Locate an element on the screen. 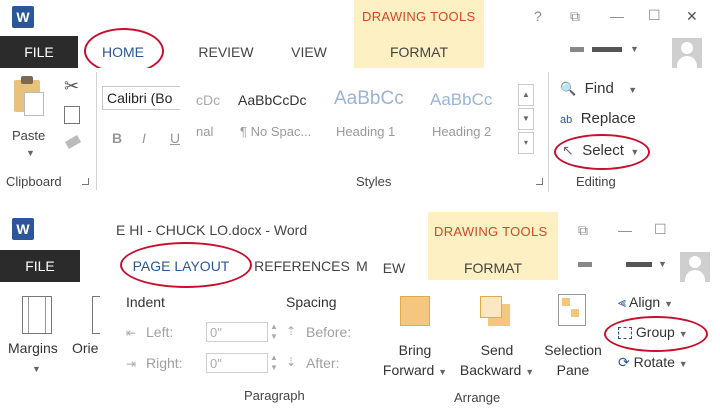  indent-left-spinner-icon: ▲ ▼ is located at coordinates (274, 332).